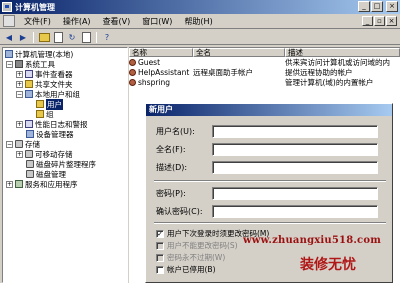  Describe the element at coordinates (30, 64) in the screenshot. I see `tree-item-system-tools: − 系统工具` at that location.